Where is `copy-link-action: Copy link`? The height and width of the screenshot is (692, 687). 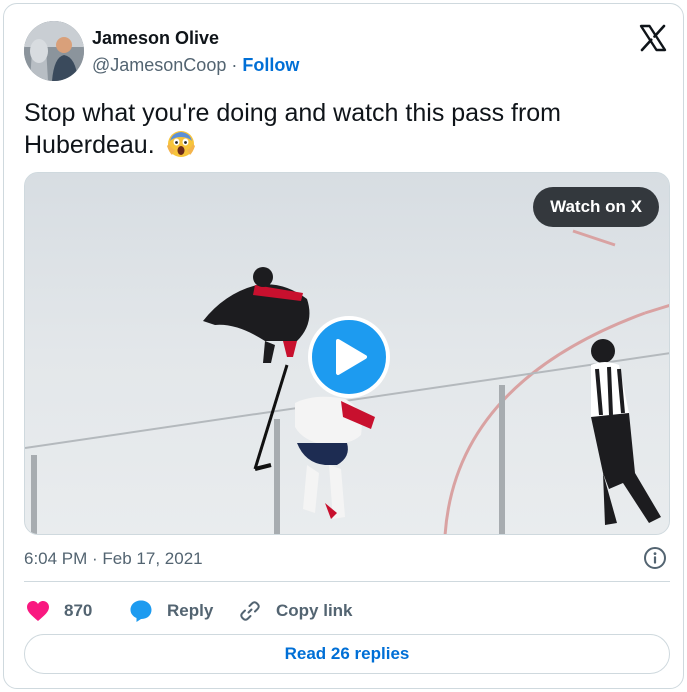
copy-link-action: Copy link is located at coordinates (295, 611).